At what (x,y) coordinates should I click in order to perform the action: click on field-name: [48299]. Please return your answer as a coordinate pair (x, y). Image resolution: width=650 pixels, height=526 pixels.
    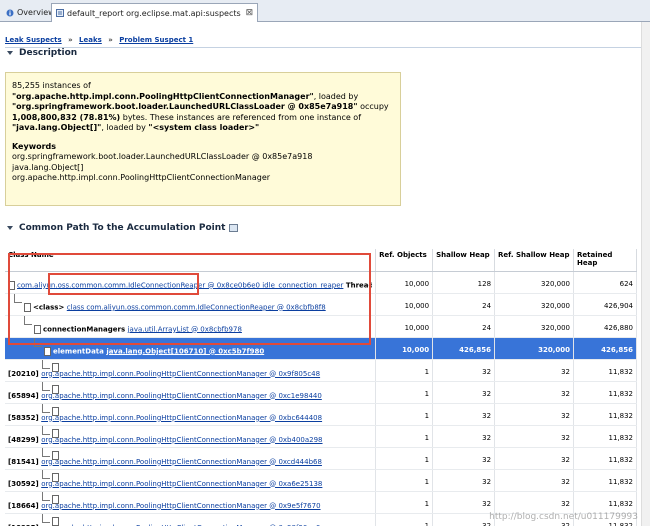
    Looking at the image, I should click on (25, 439).